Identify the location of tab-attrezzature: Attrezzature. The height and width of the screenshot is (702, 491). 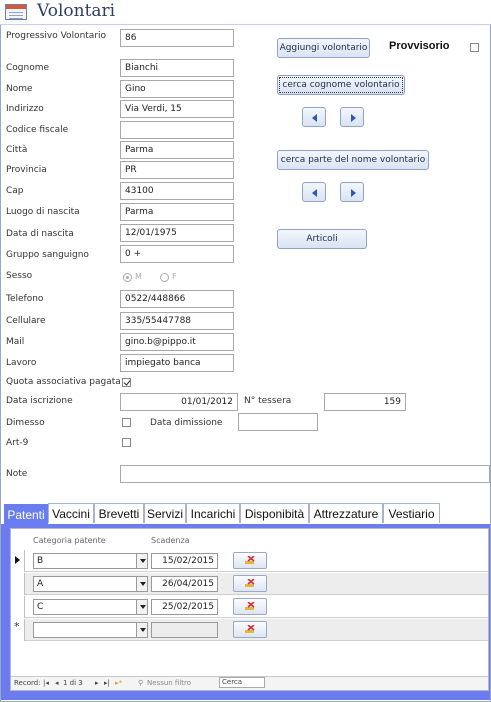
(346, 513).